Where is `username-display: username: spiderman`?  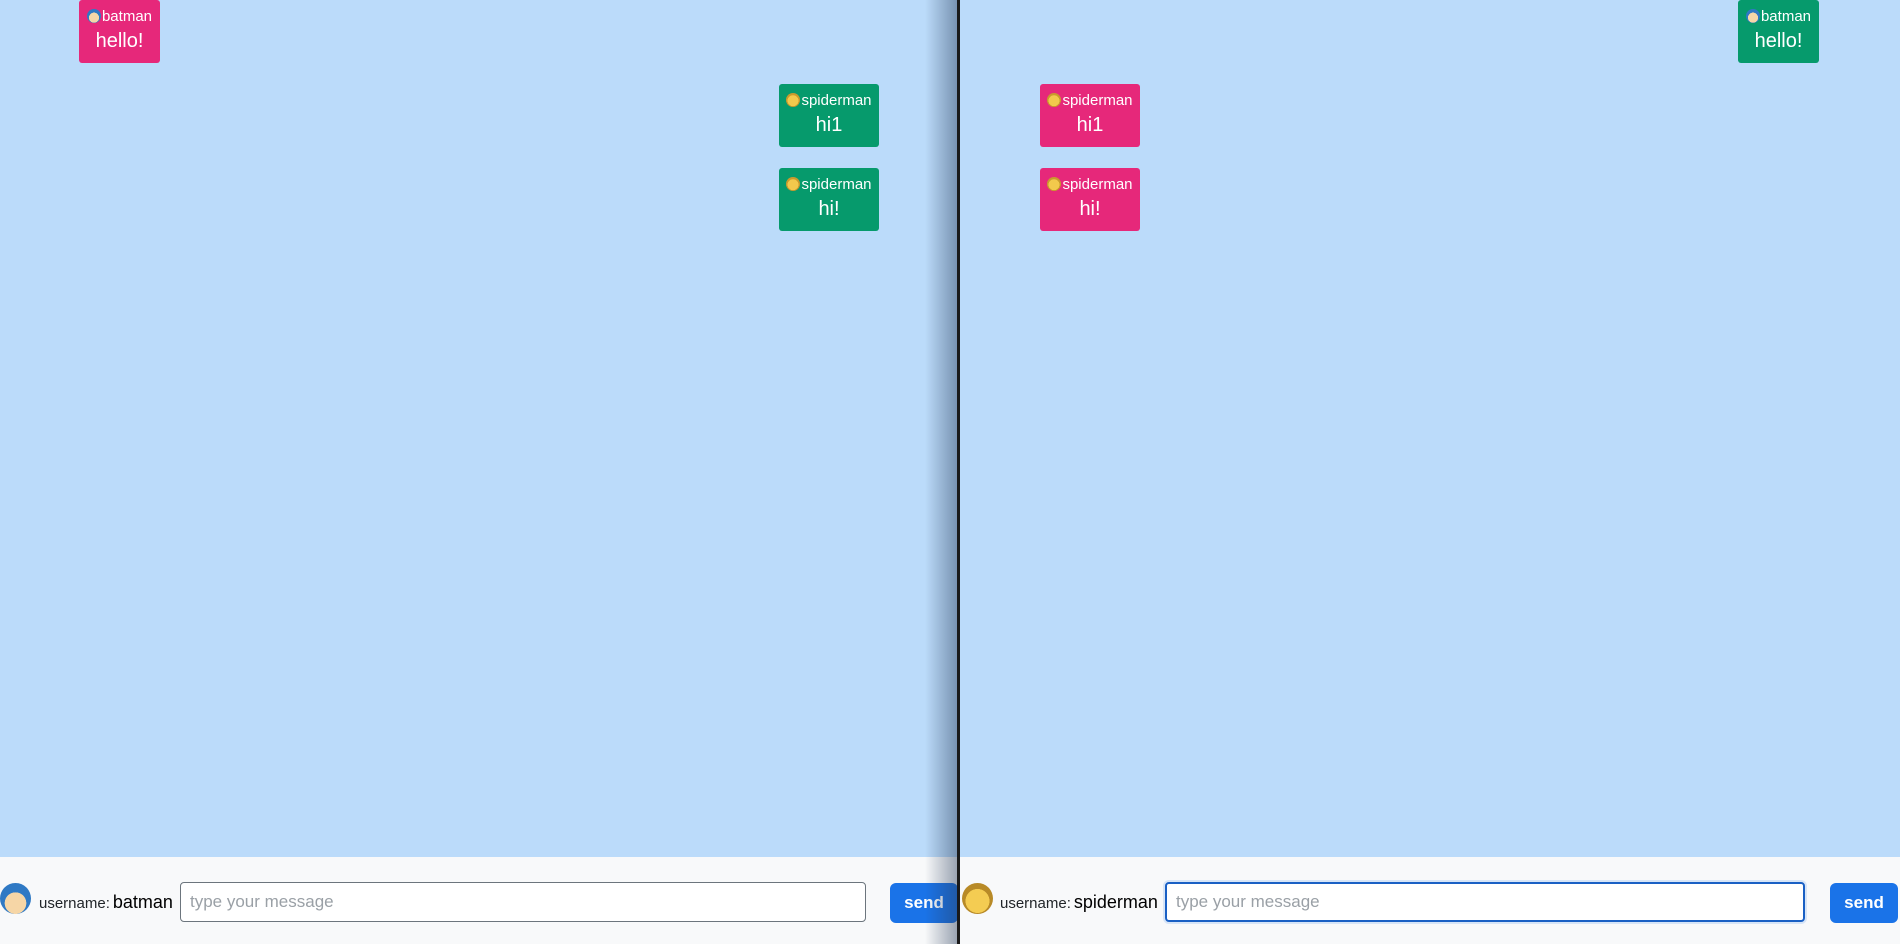 username-display: username: spiderman is located at coordinates (1079, 902).